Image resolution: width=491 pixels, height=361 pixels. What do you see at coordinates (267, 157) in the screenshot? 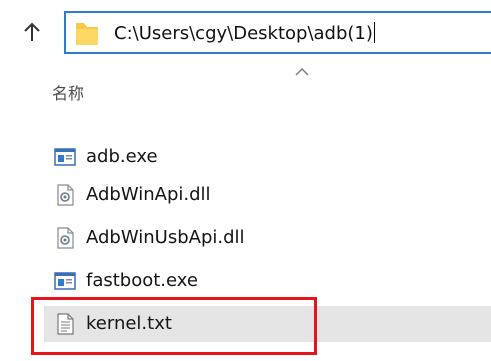
I see `file-row-adb-exe: adb.exe` at bounding box center [267, 157].